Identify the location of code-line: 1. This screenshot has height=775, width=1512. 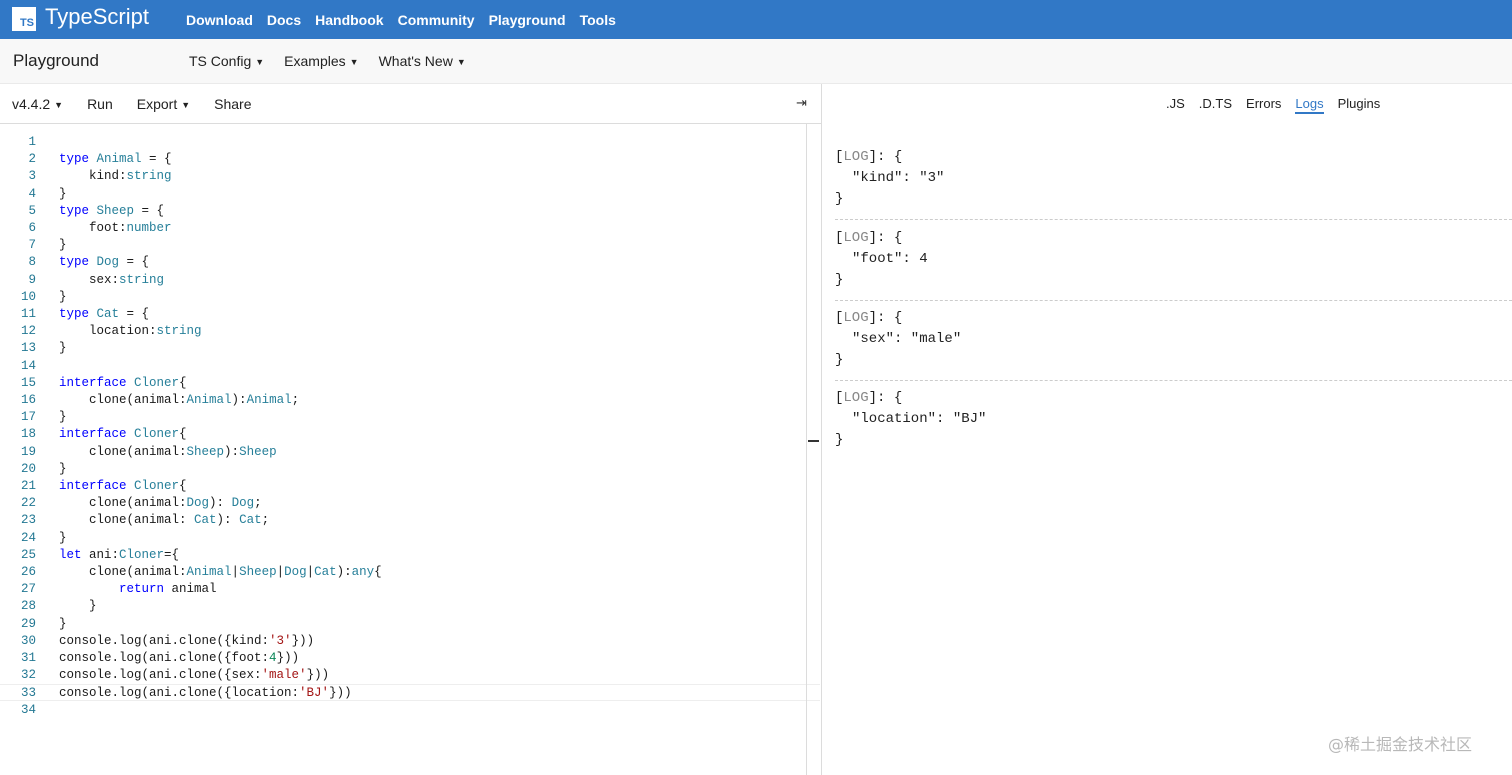
(410, 142).